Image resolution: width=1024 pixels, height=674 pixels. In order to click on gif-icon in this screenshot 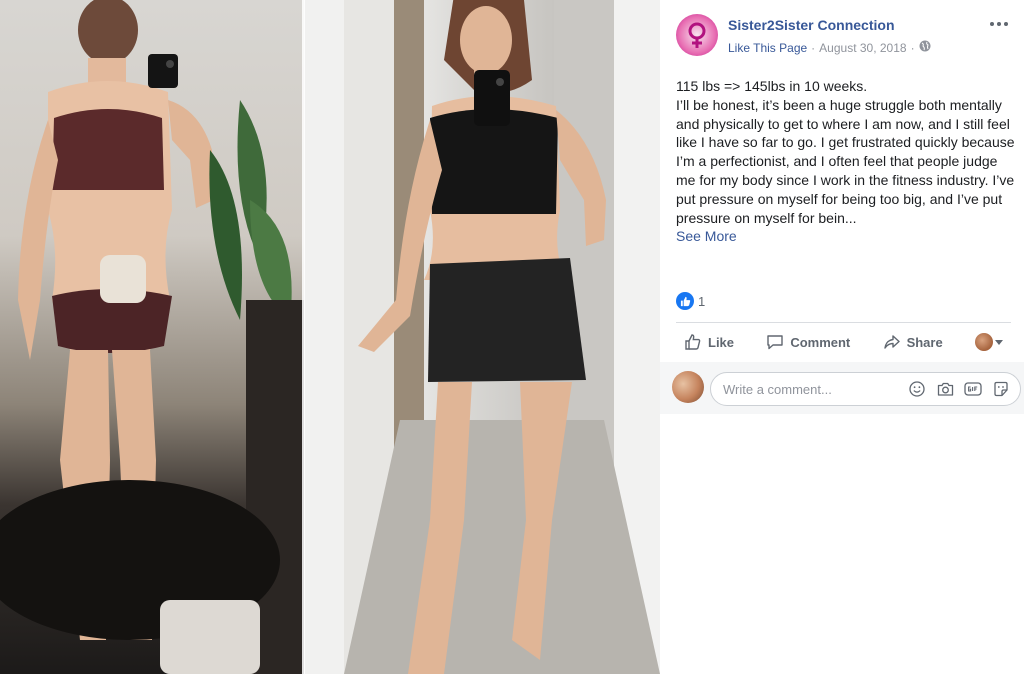, I will do `click(973, 389)`.